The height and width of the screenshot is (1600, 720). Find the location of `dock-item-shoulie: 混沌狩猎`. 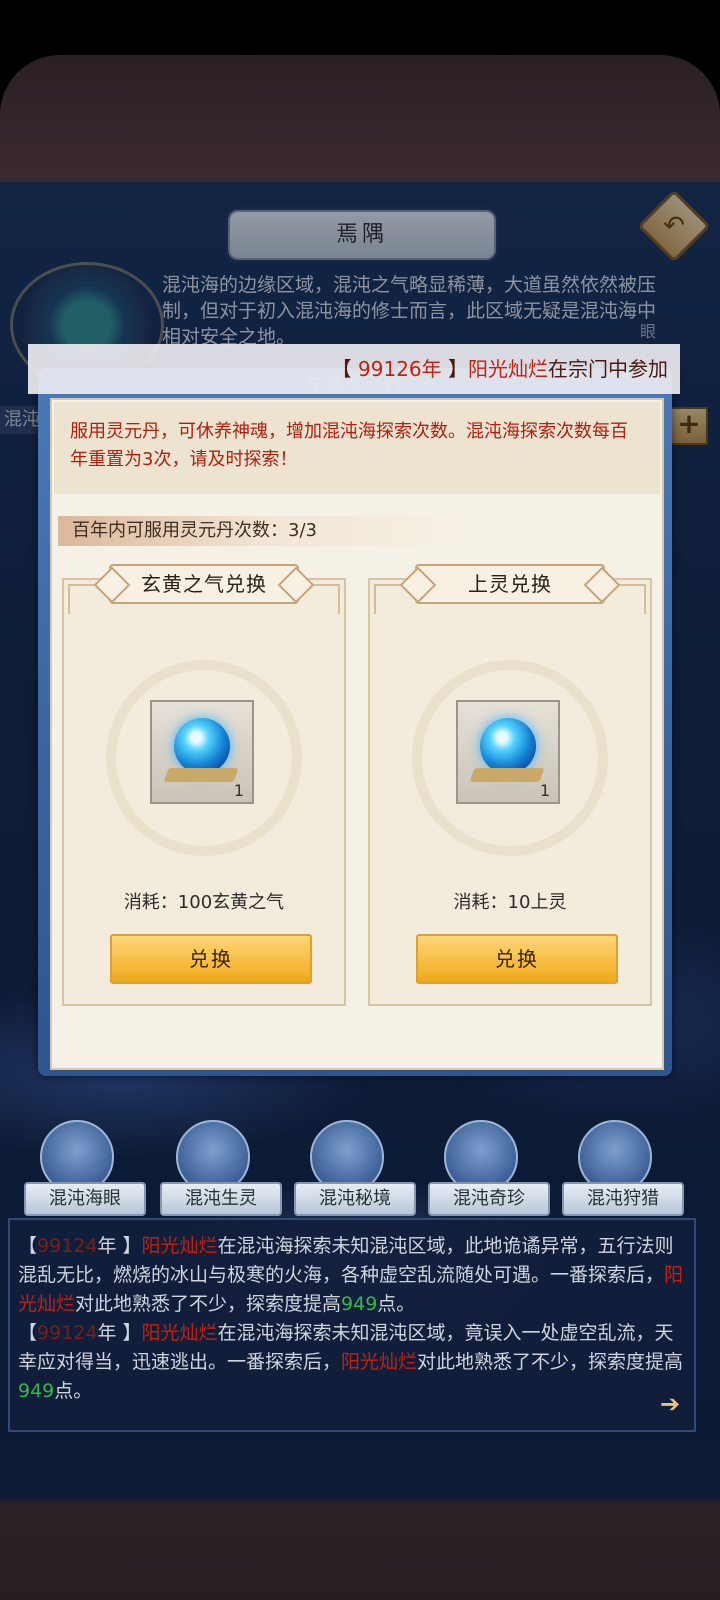

dock-item-shoulie: 混沌狩猎 is located at coordinates (623, 1168).